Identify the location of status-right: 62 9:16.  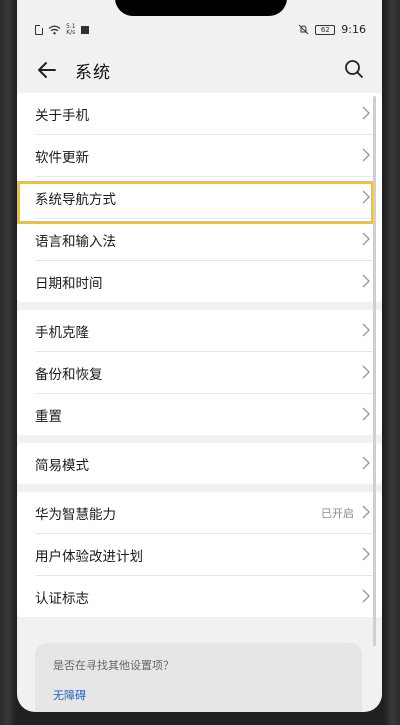
(332, 29).